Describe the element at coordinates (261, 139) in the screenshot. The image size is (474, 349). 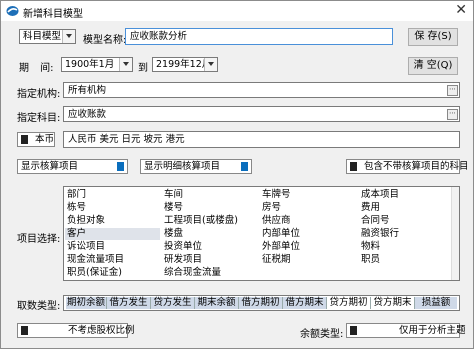
I see `currency-list: 人民币 美元 日元 坡元 港元` at that location.